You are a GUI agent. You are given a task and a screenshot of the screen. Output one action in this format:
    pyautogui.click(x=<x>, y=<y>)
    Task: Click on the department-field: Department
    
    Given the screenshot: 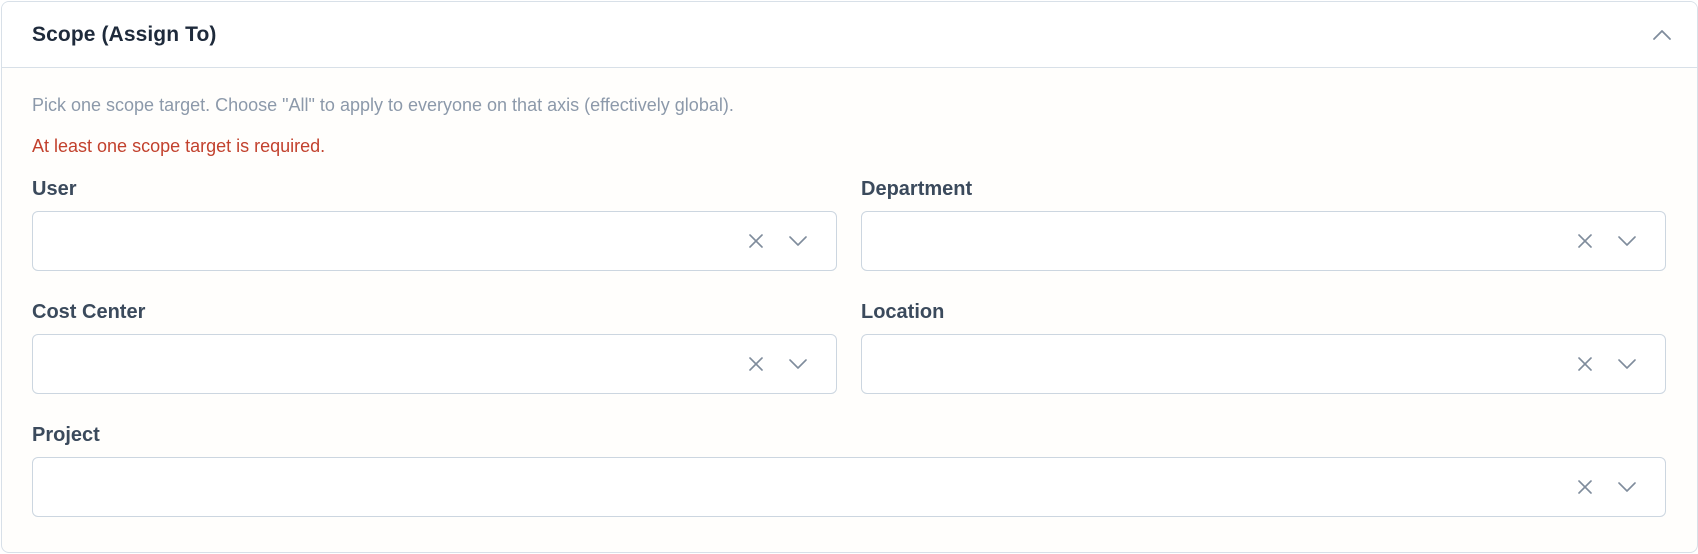 What is the action you would take?
    pyautogui.click(x=1263, y=238)
    